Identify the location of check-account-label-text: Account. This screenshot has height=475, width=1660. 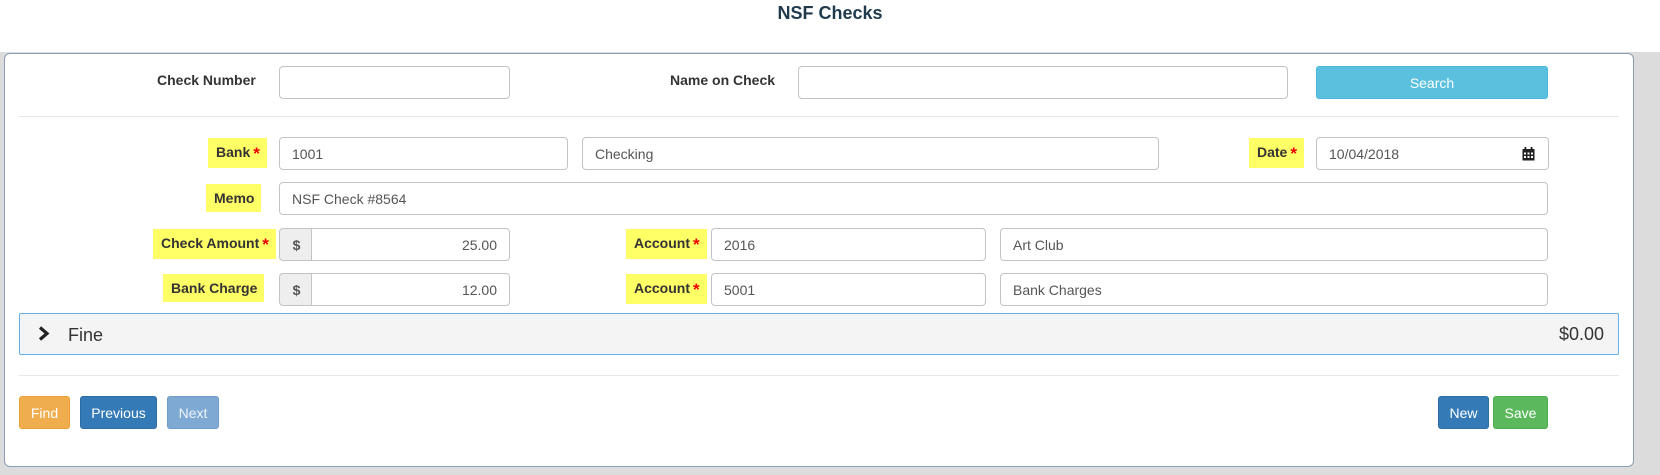
(662, 243).